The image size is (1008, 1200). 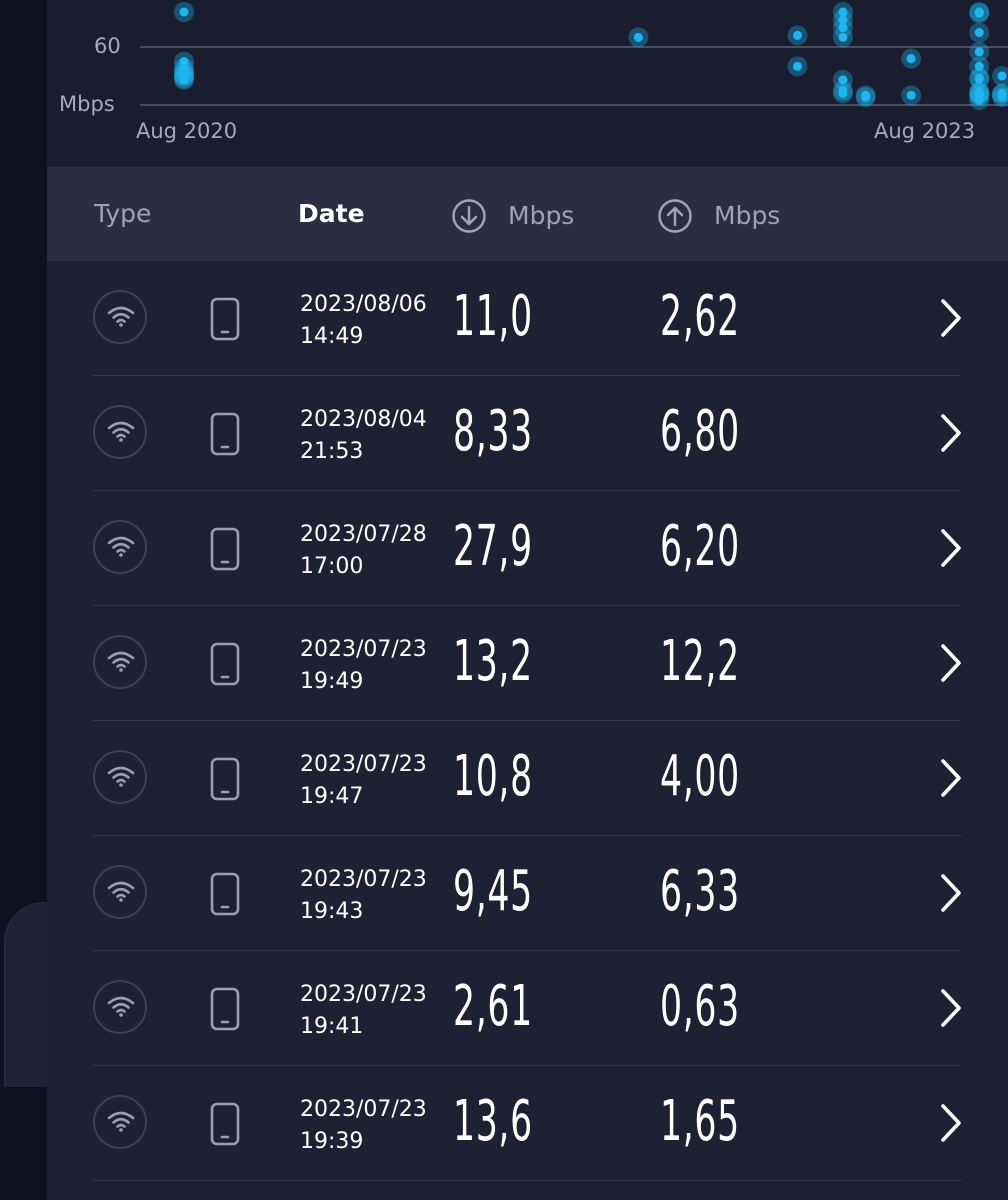 I want to click on upload-speed-value: 6,80, so click(x=700, y=431).